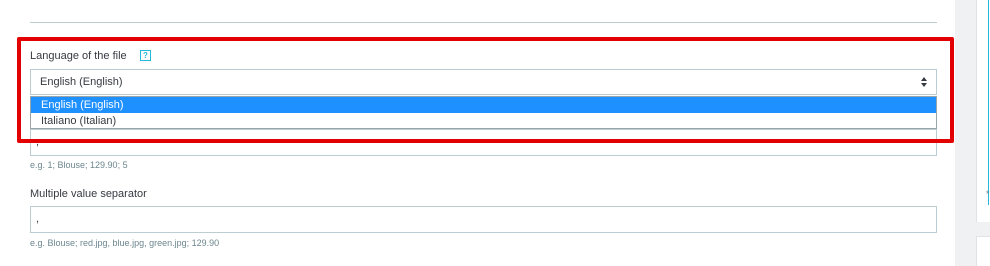  Describe the element at coordinates (88, 194) in the screenshot. I see `multiple-value-separator-label: Multiple value separator` at that location.